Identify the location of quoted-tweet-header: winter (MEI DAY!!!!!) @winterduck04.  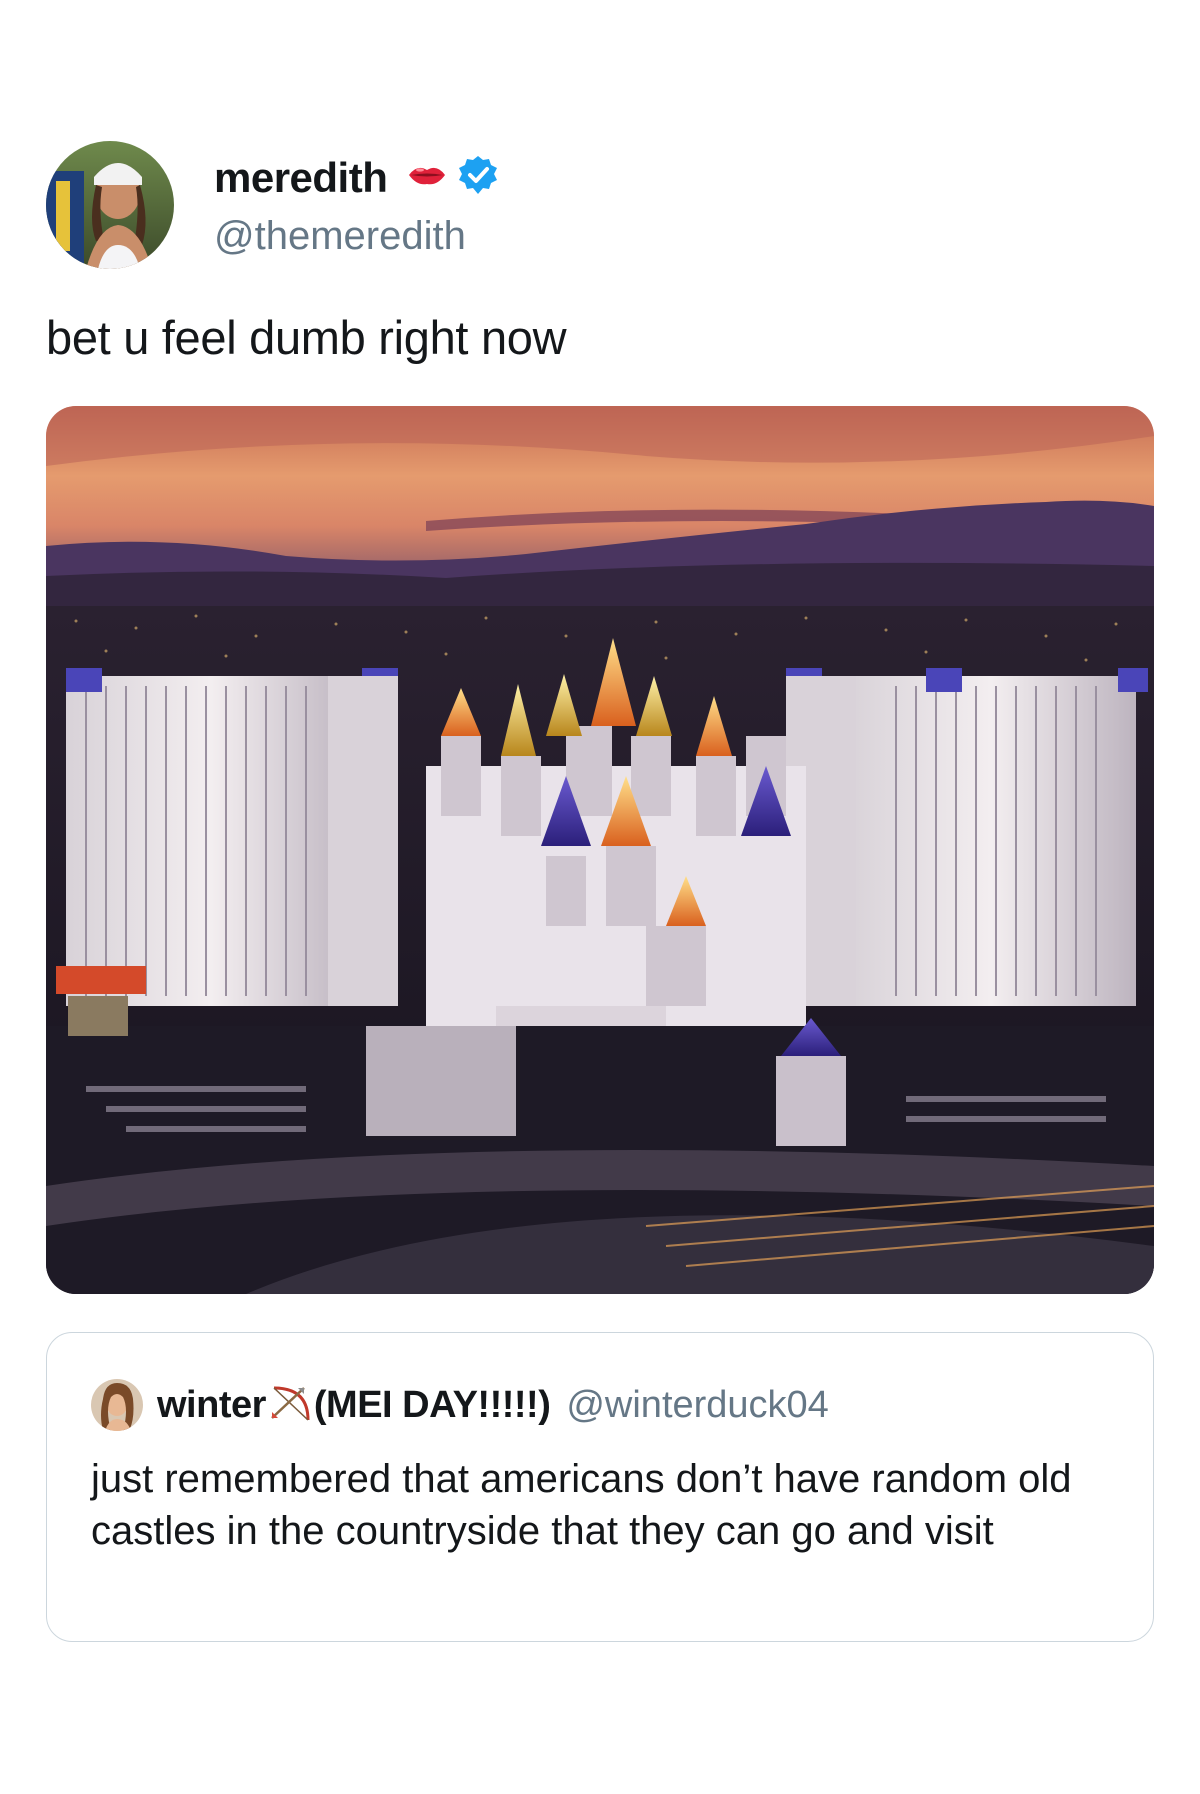
(460, 1405).